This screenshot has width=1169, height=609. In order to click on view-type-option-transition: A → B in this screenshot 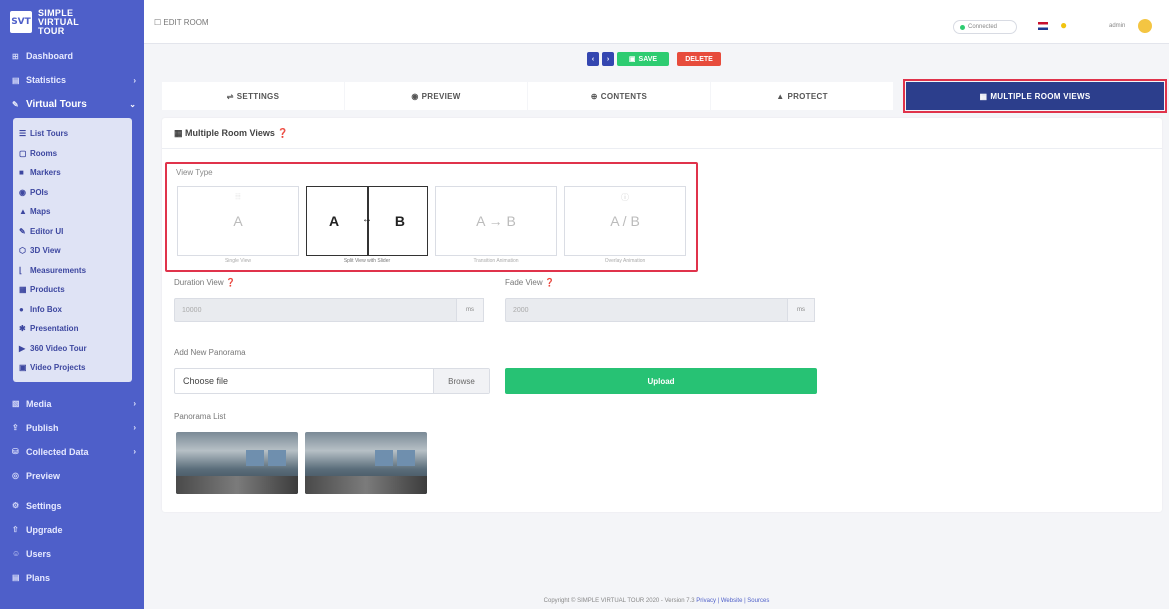, I will do `click(496, 221)`.